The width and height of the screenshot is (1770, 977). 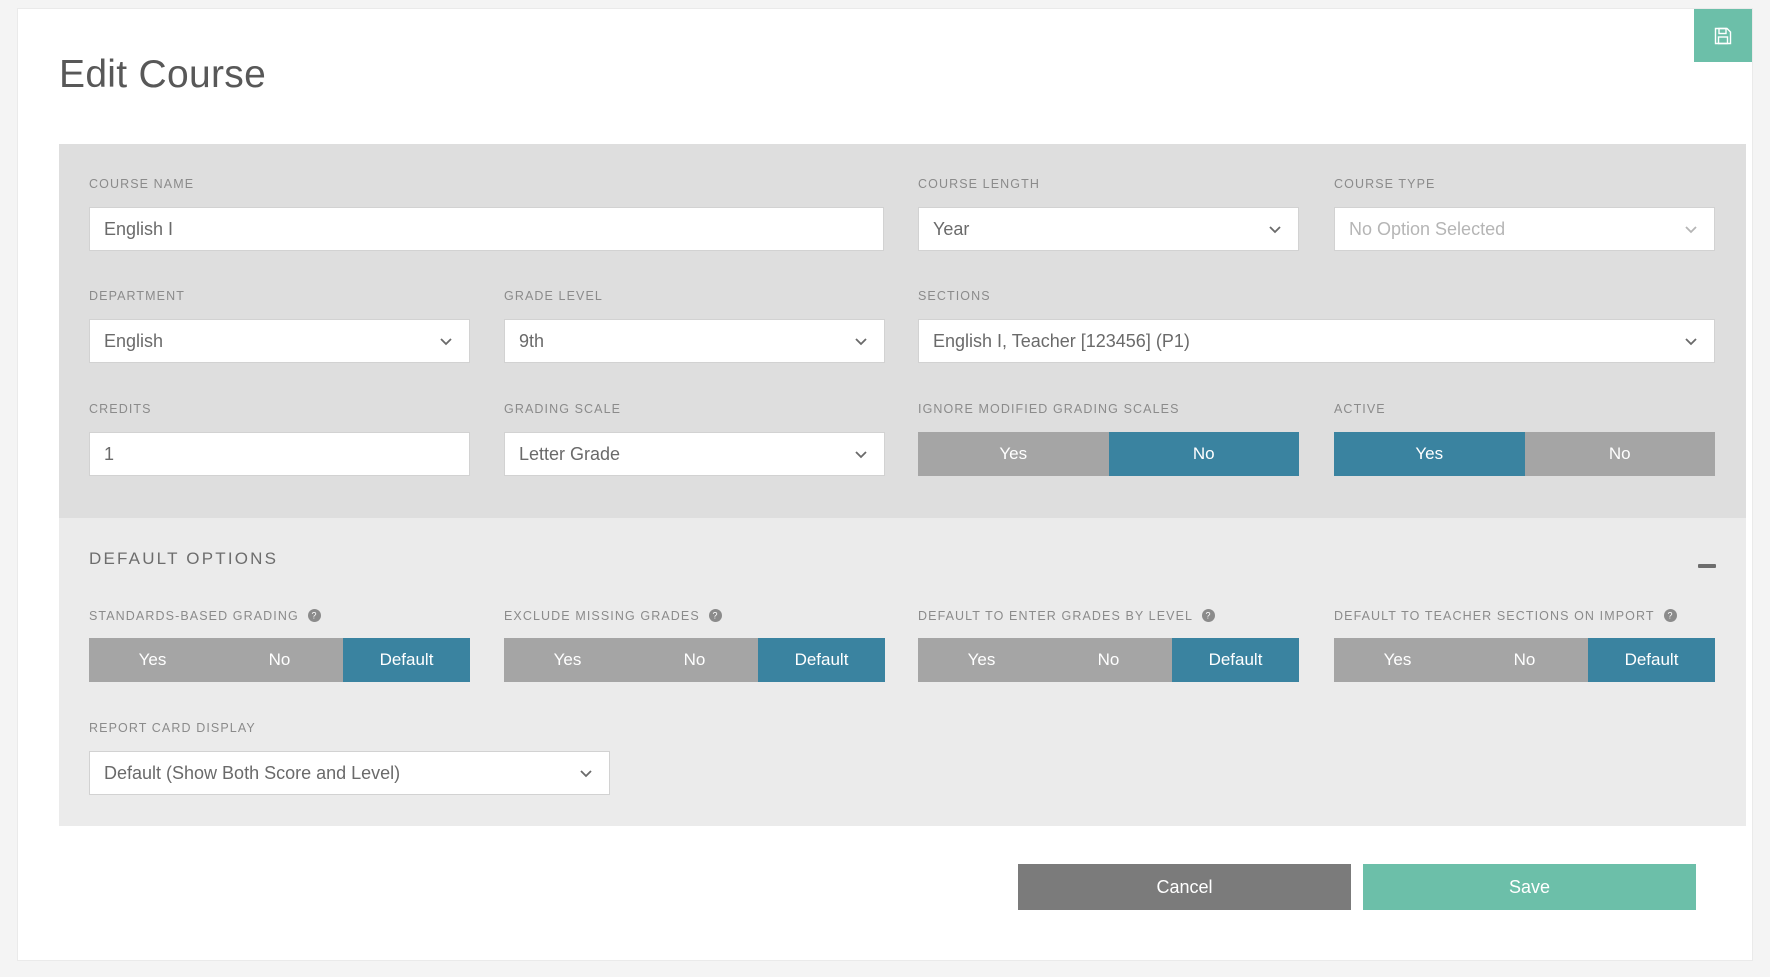 I want to click on default-teacher-sections-on-import-label: DEFAULT TO TEACHER SECTIONS ON IMPORT ?, so click(x=1505, y=616).